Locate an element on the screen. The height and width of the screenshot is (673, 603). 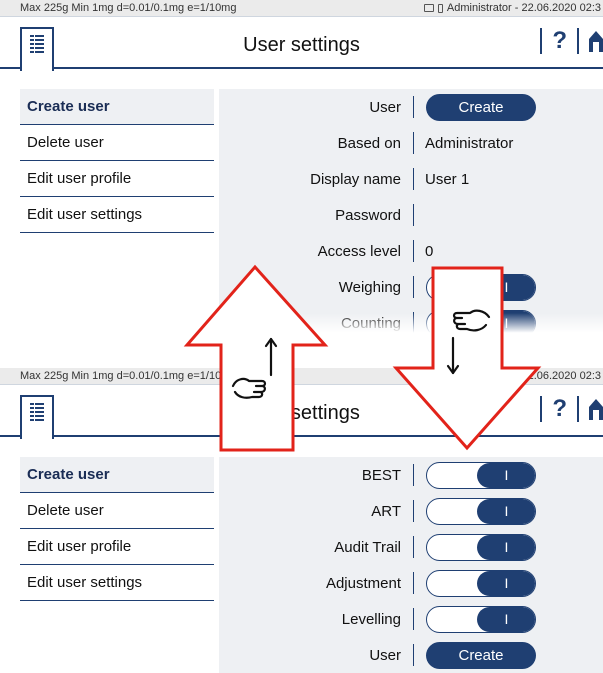
row-levelling: Levelling 0I is located at coordinates (411, 619).